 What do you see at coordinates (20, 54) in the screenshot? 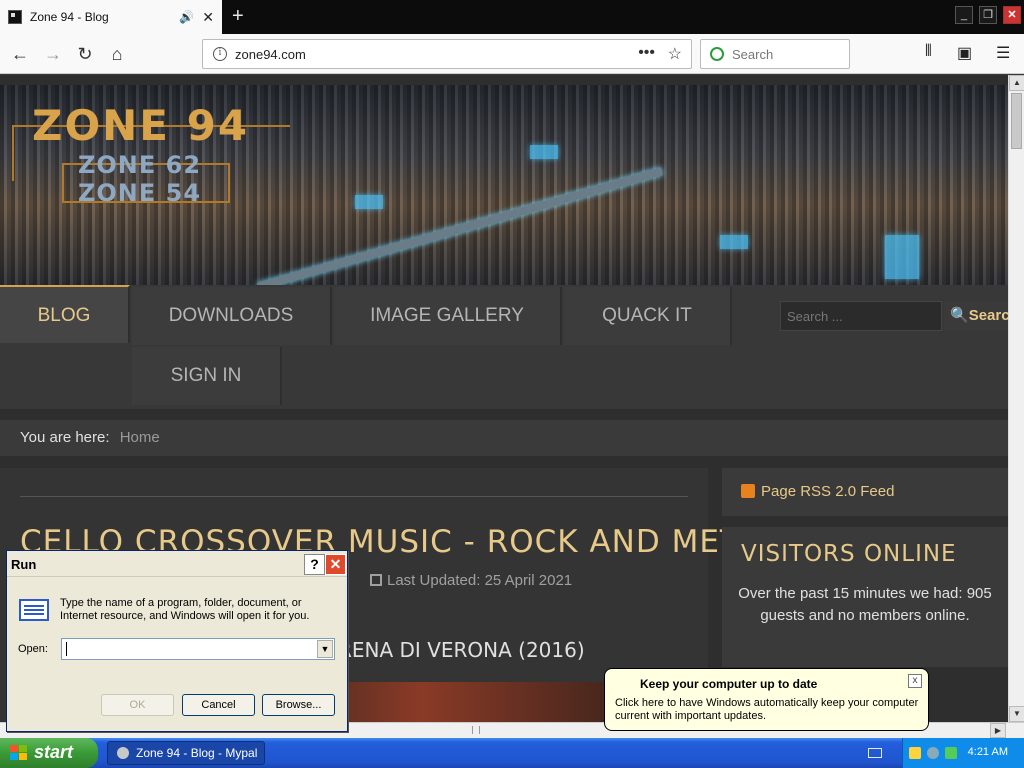
I see `back-arrow-icon: ←` at bounding box center [20, 54].